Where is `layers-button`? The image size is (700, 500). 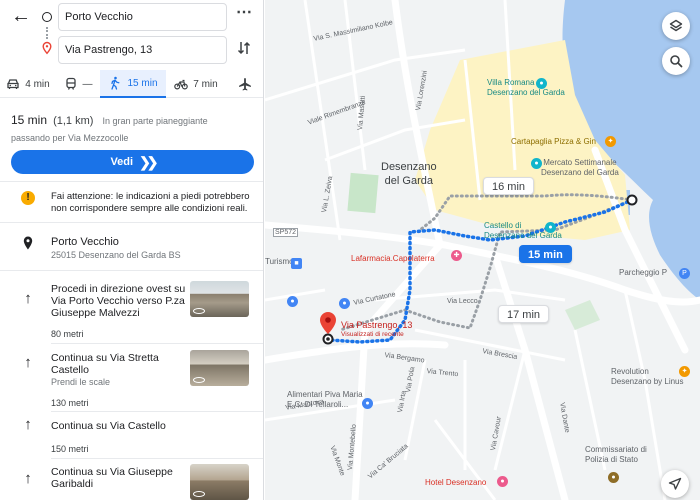 layers-button is located at coordinates (676, 26).